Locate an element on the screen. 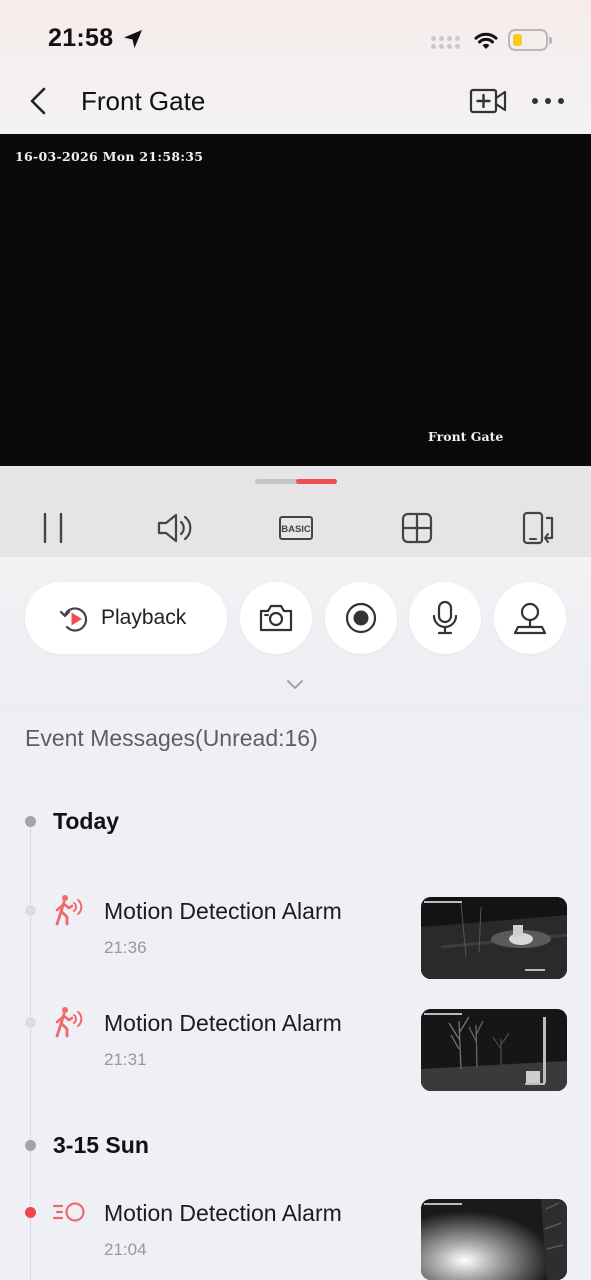  multi-view-grid-icon is located at coordinates (417, 528).